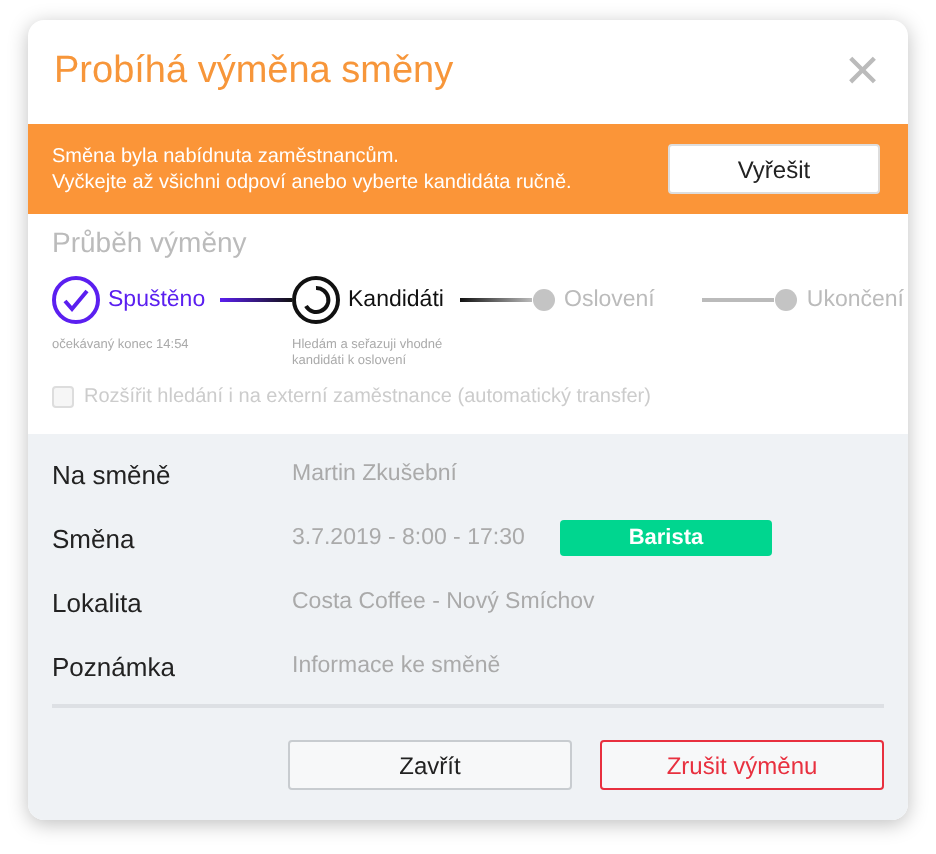  Describe the element at coordinates (397, 666) in the screenshot. I see `field-value: Informace ke směně` at that location.